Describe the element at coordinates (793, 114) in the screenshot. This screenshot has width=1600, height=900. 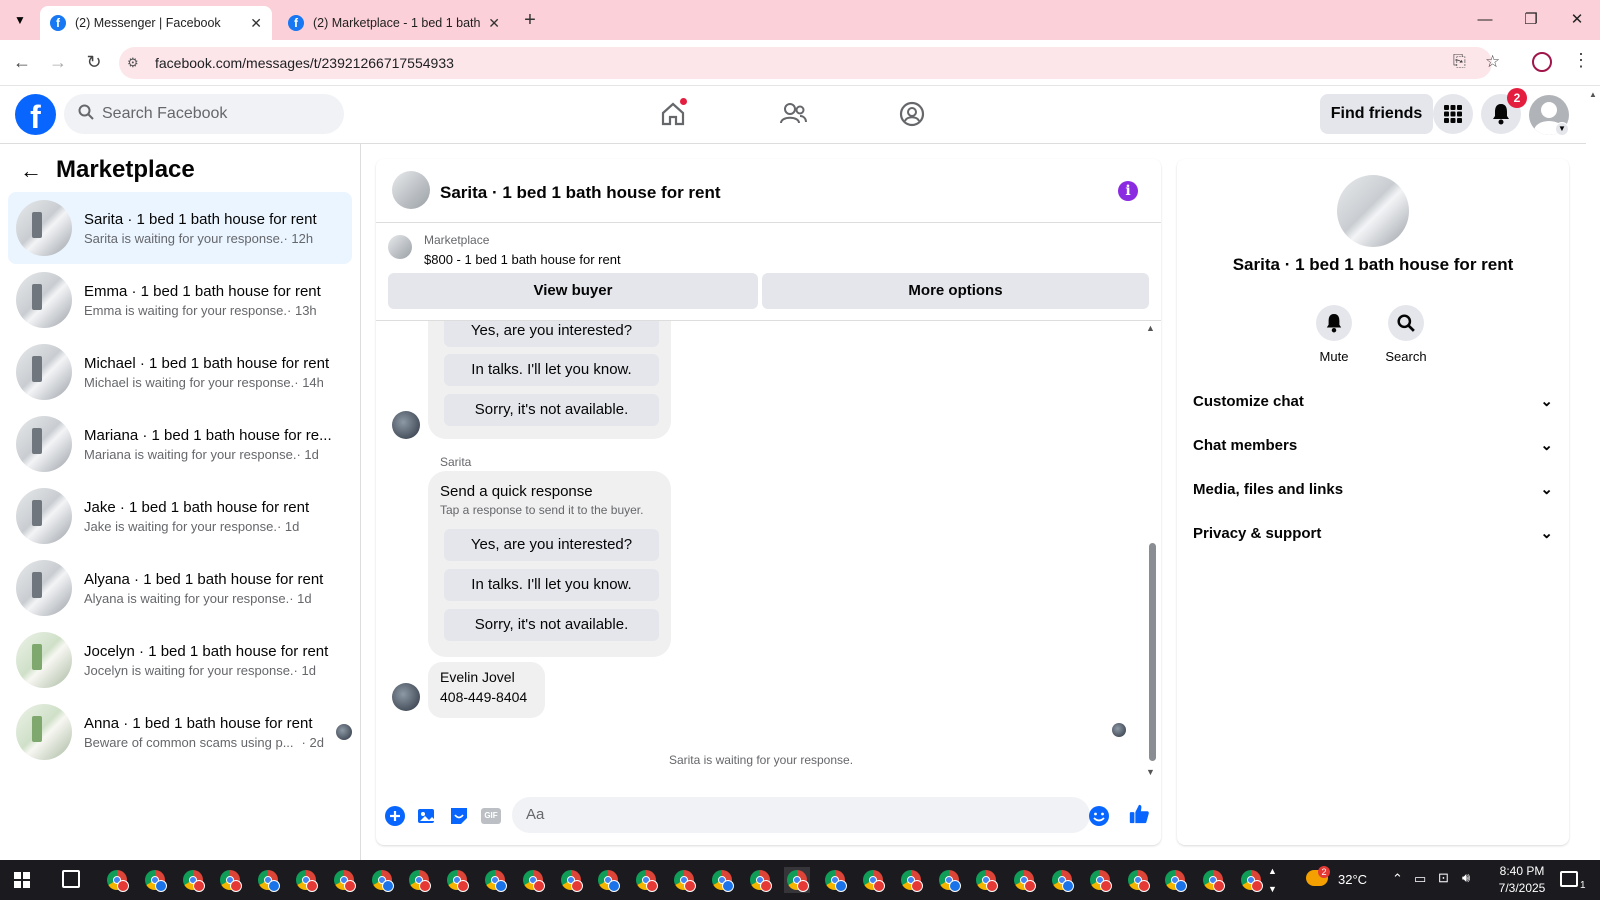
I see `friends-icon` at that location.